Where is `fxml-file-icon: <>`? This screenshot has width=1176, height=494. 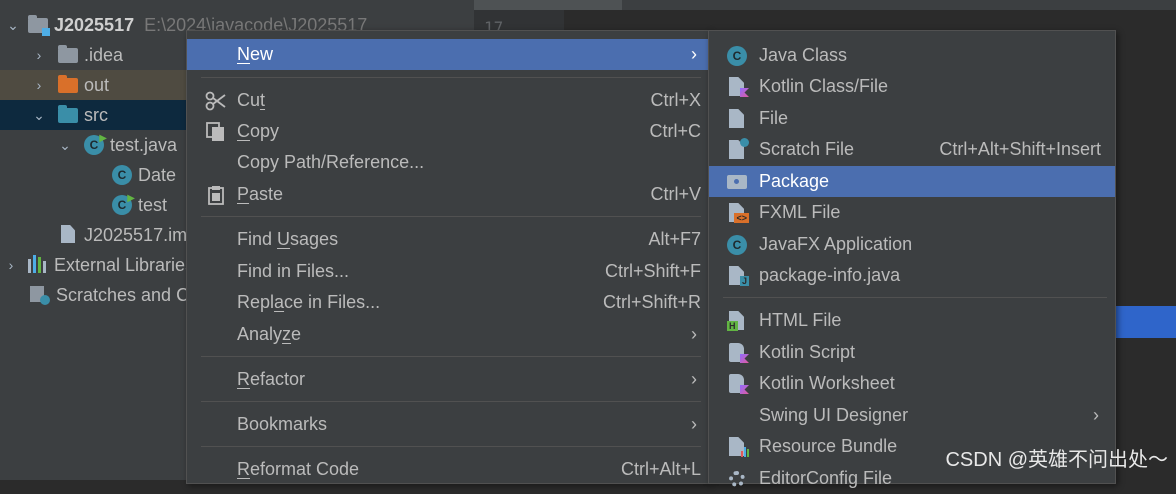 fxml-file-icon: <> is located at coordinates (738, 213).